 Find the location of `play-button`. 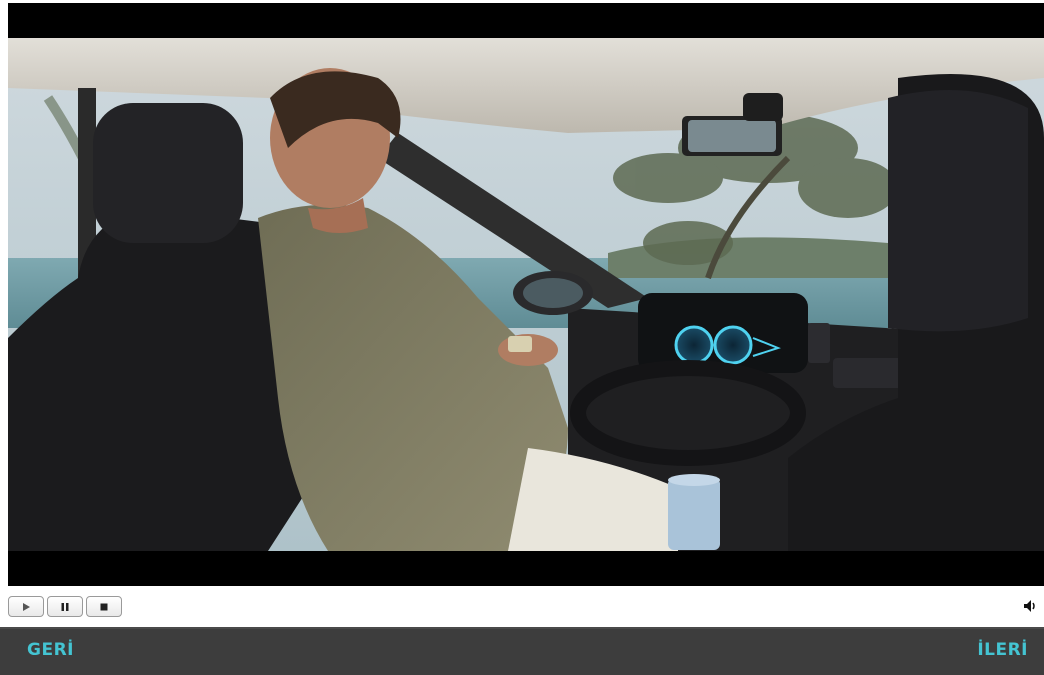

play-button is located at coordinates (26, 606).